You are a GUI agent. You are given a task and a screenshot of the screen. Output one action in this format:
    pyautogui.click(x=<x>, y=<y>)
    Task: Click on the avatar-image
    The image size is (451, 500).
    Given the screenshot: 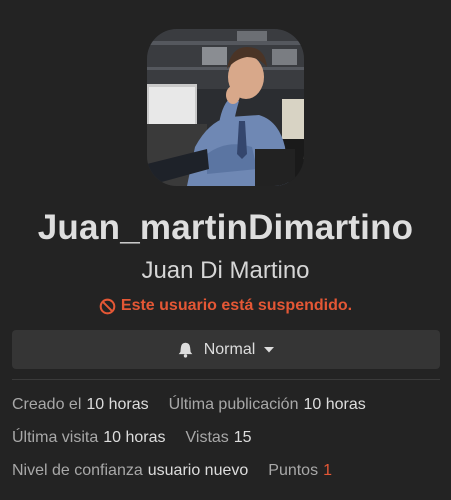 What is the action you would take?
    pyautogui.click(x=225, y=107)
    